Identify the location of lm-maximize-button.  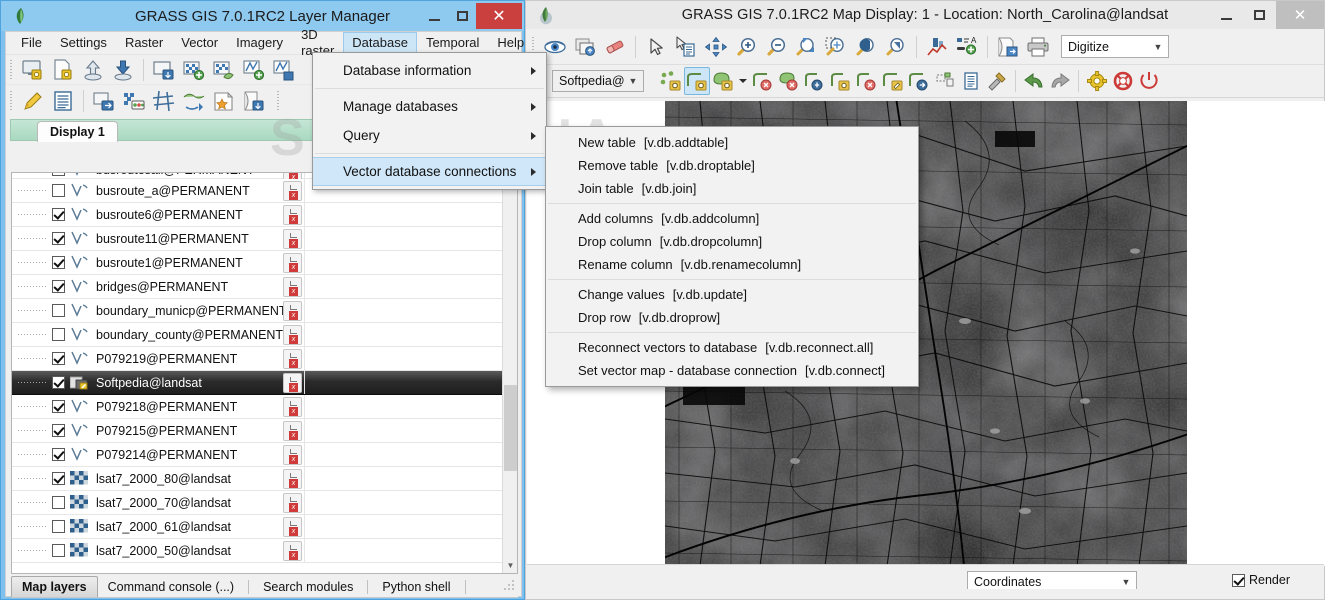
(462, 16).